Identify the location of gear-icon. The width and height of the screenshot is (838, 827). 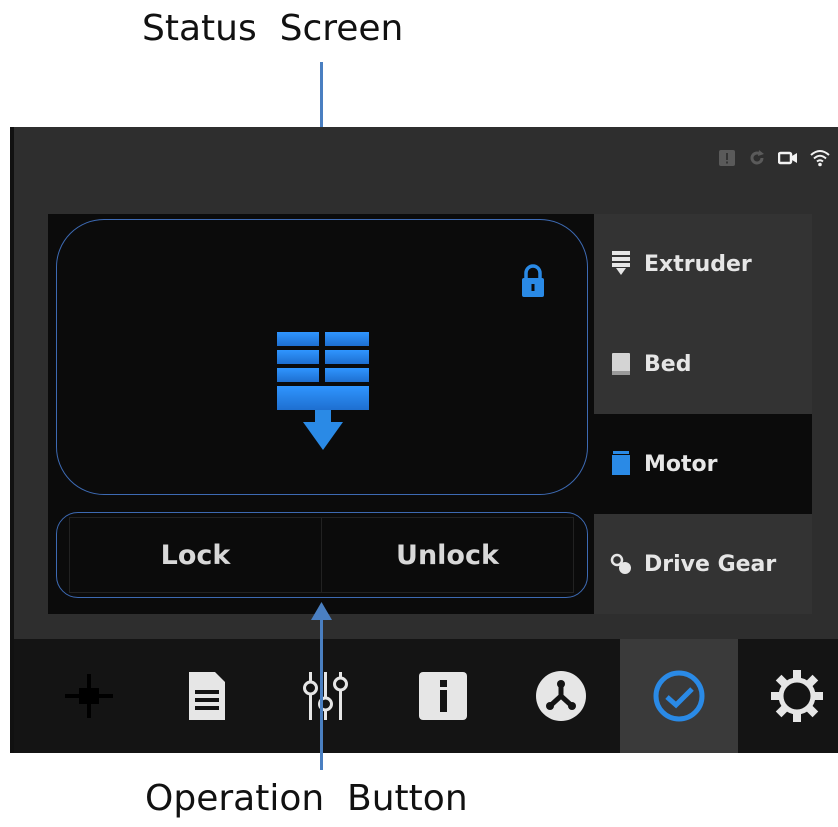
(797, 696).